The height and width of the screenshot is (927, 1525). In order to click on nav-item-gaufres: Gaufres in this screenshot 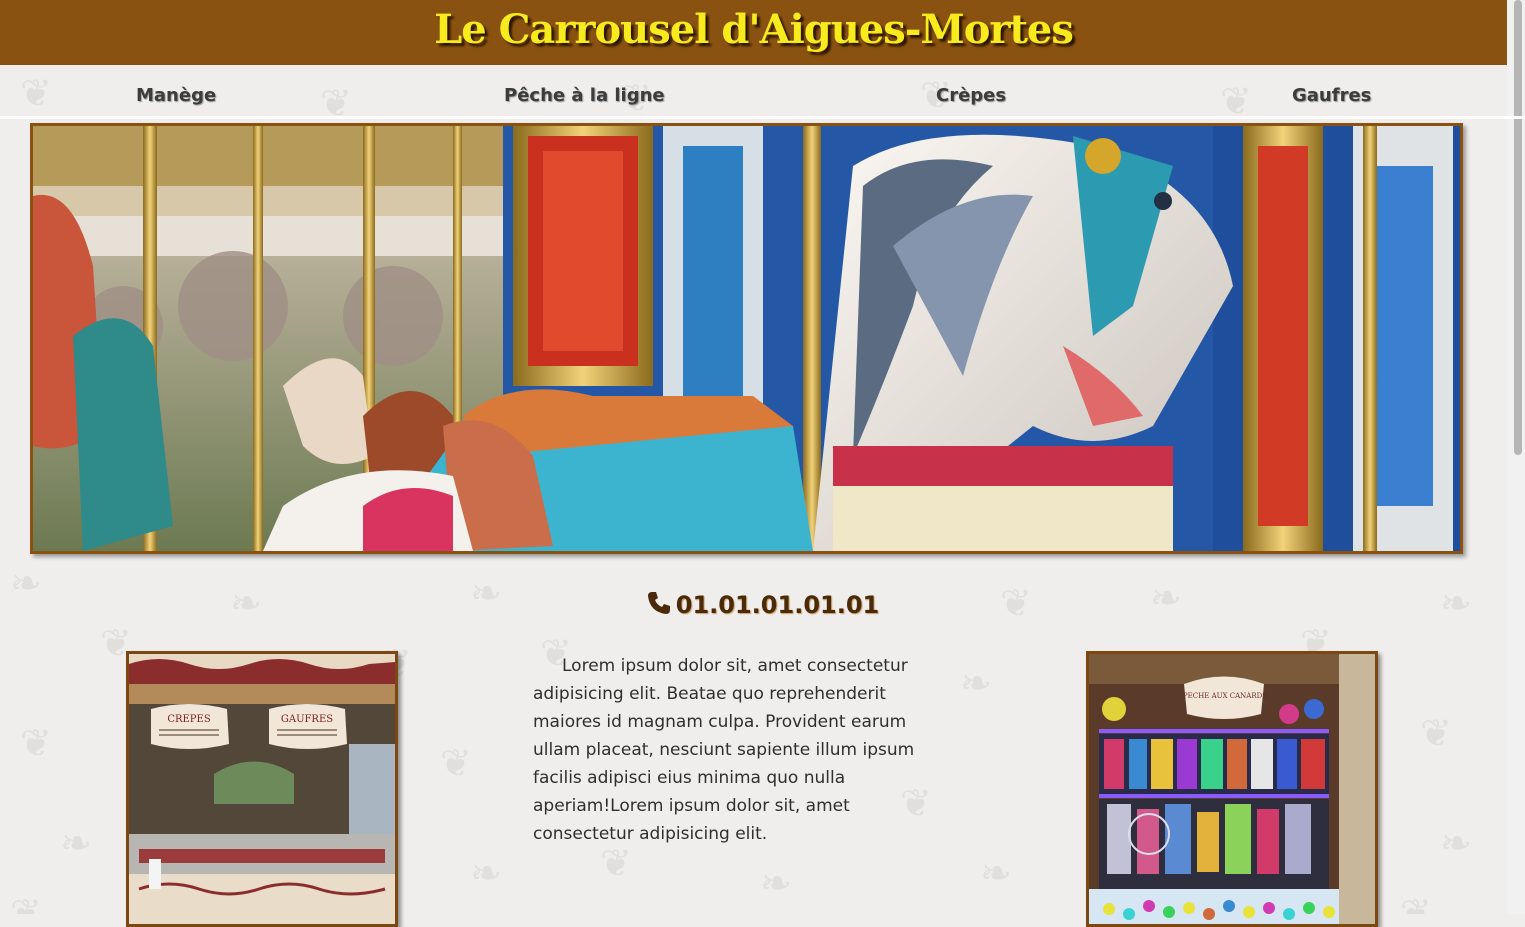, I will do `click(1331, 95)`.